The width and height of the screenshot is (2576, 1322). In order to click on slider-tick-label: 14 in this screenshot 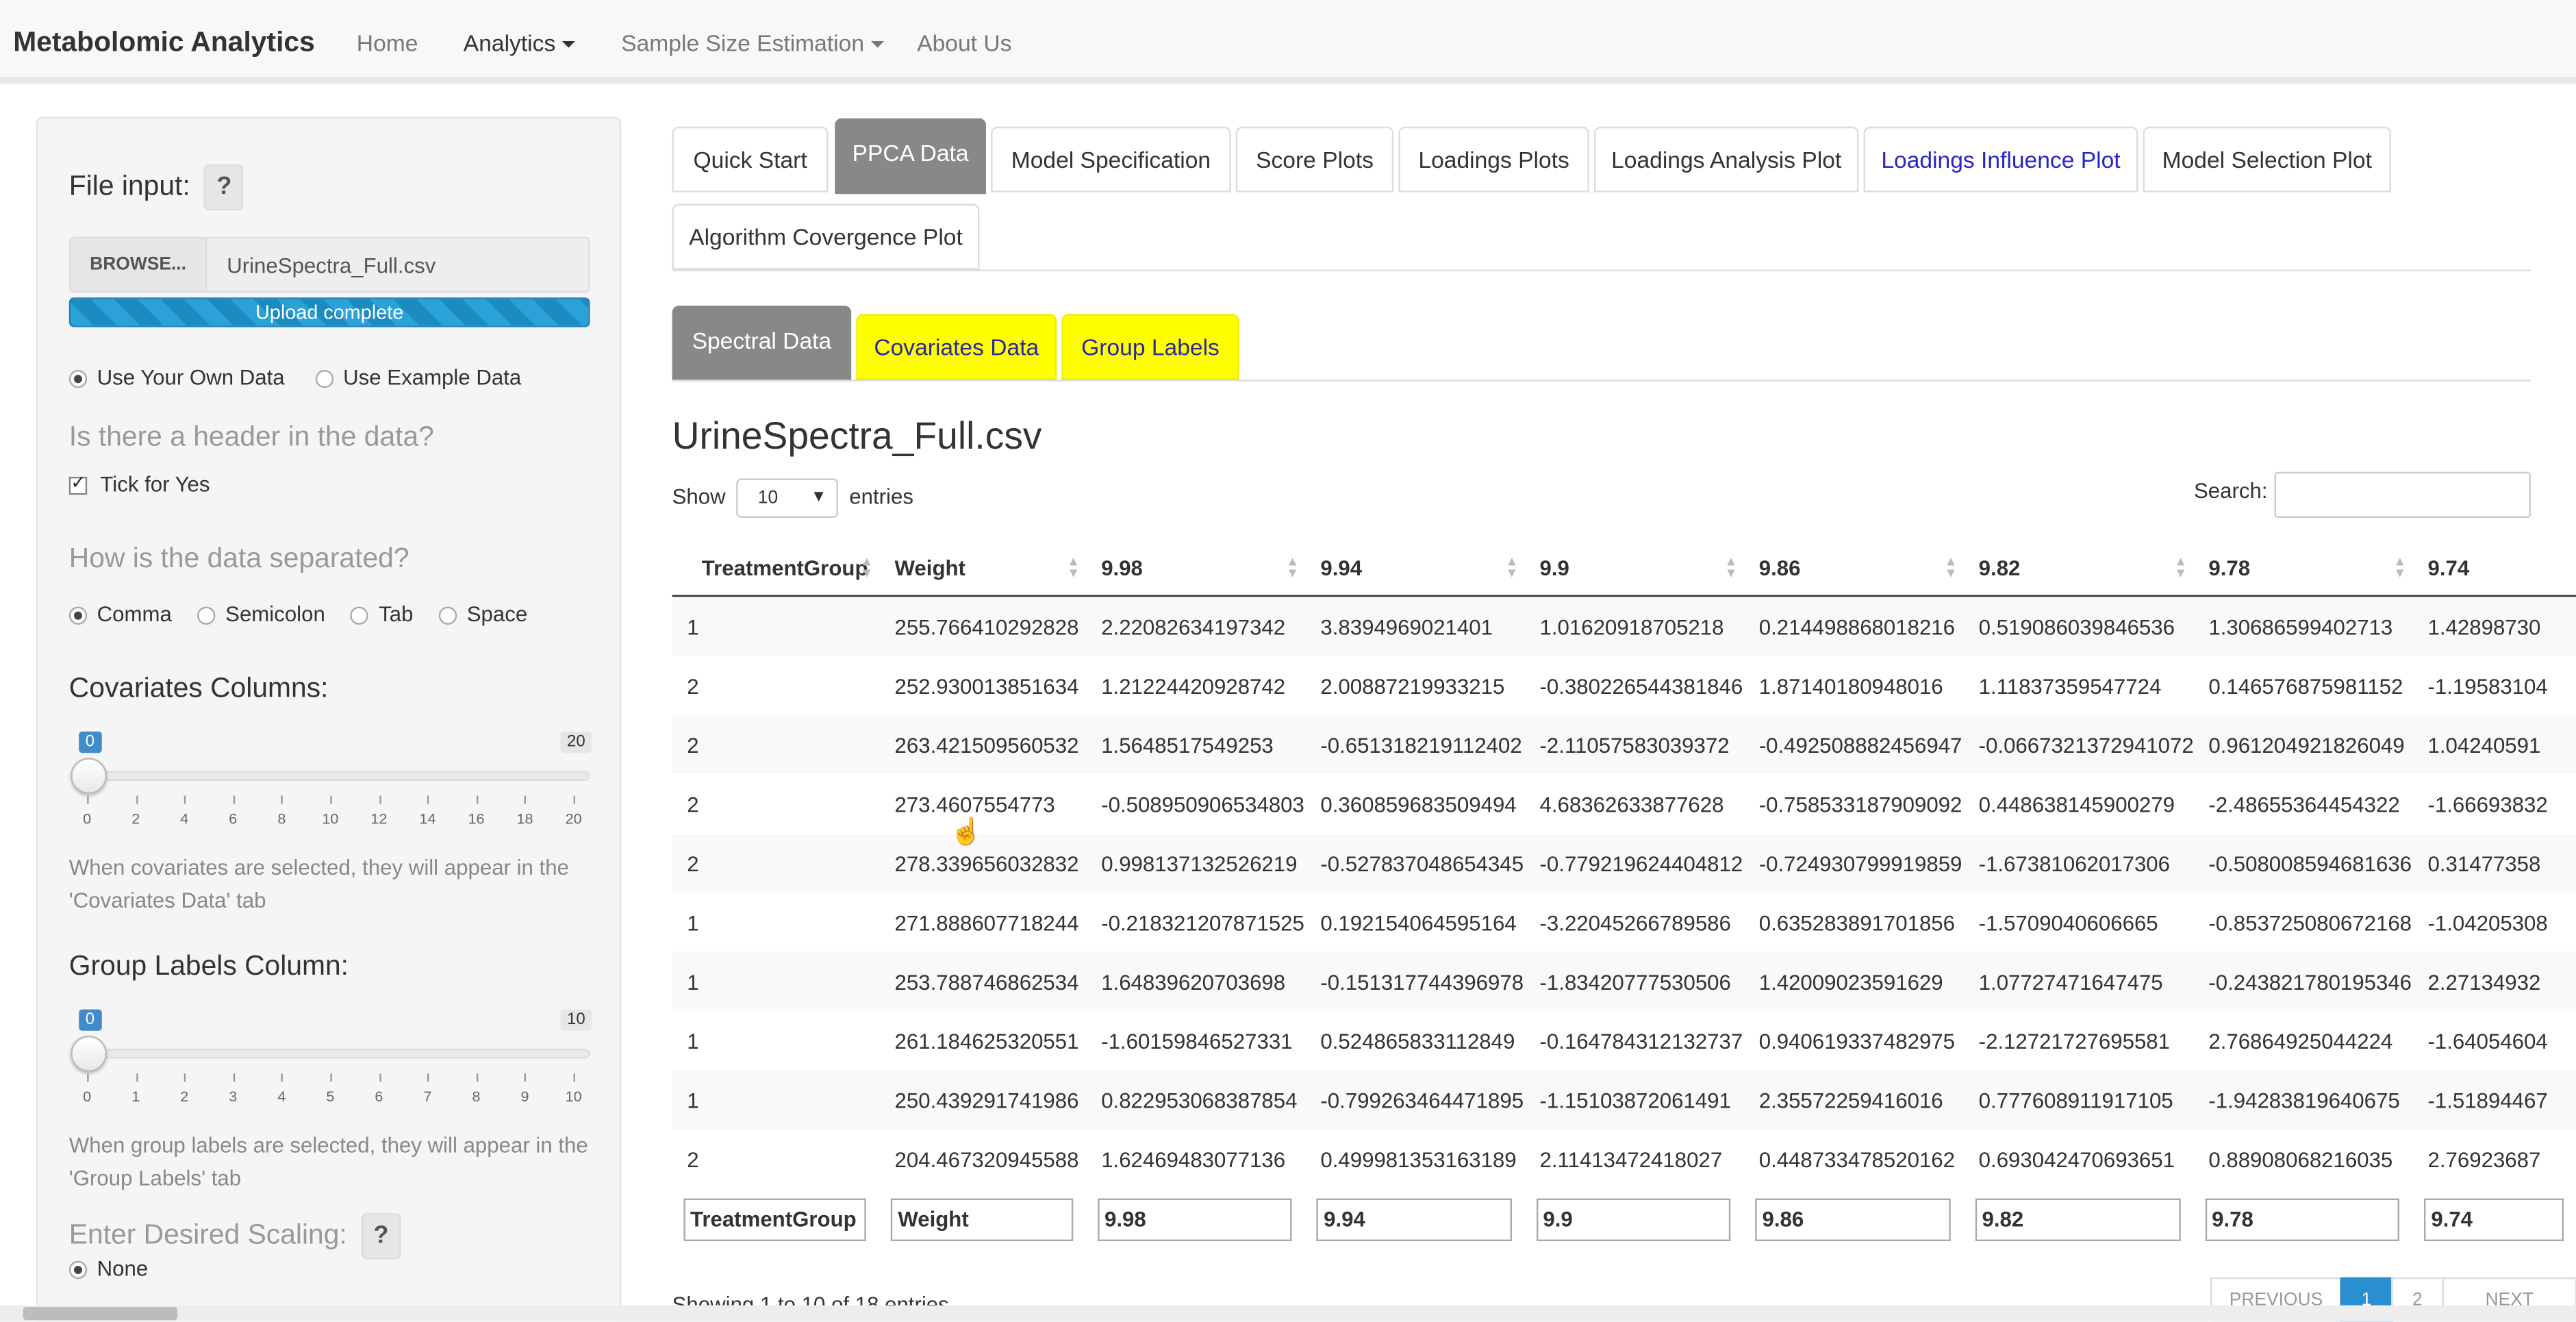, I will do `click(427, 819)`.